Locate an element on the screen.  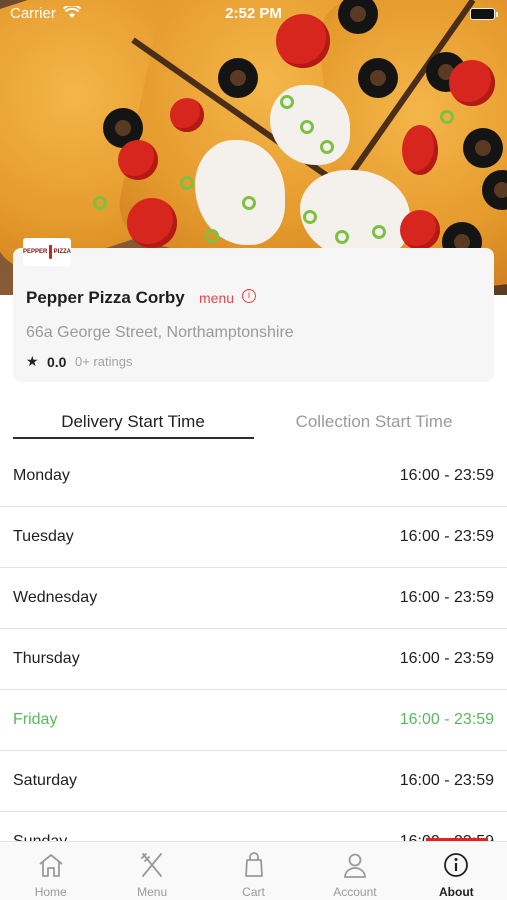
list-item: Tuesday 16:00 - 23:59 is located at coordinates (253, 537).